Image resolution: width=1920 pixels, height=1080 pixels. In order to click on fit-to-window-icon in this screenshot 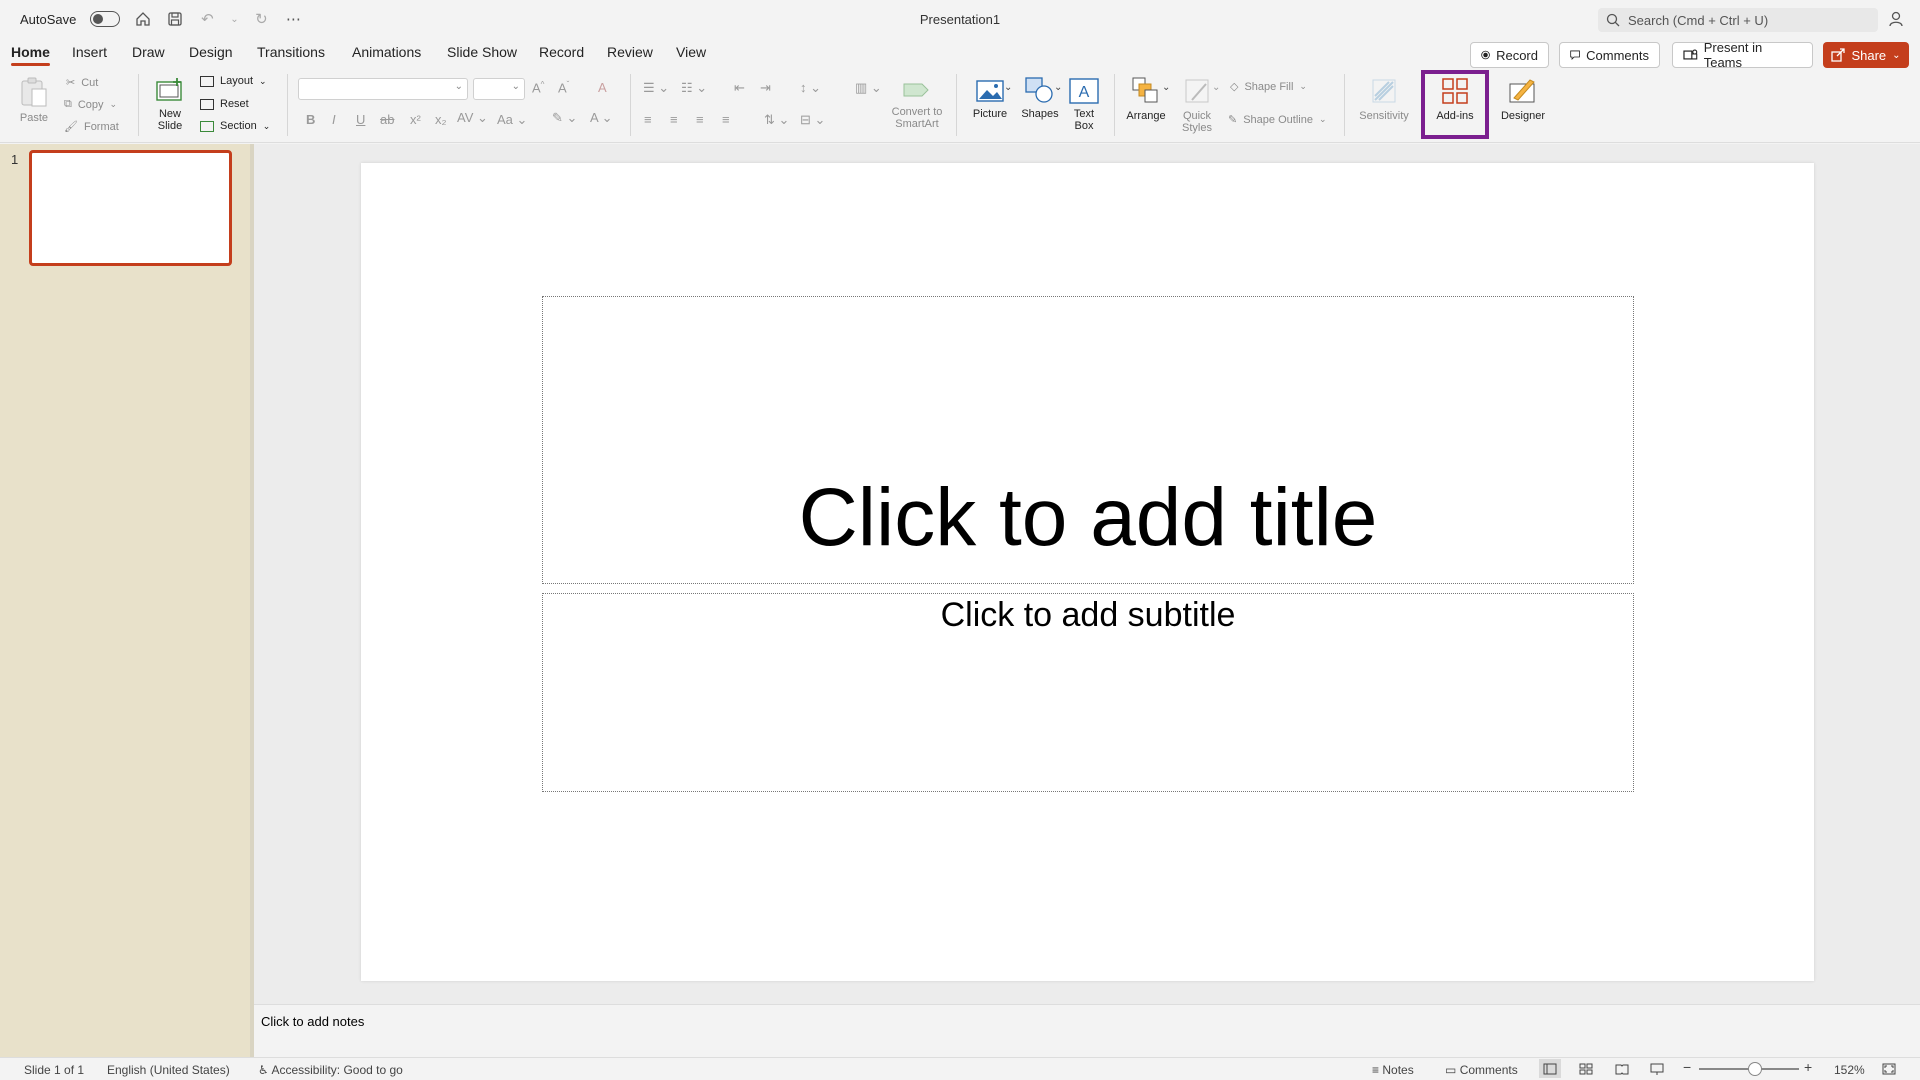, I will do `click(1889, 1068)`.